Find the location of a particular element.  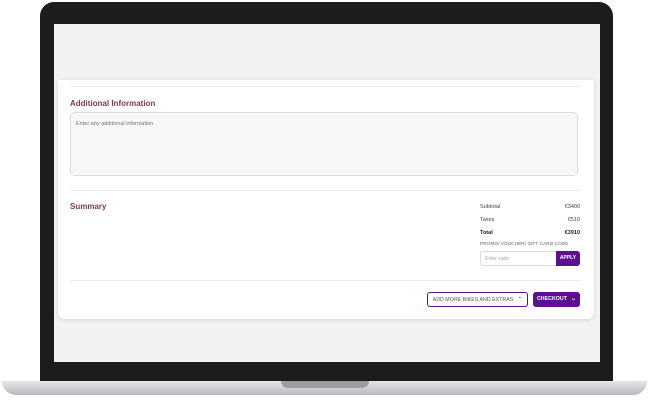

additional-info-textarea is located at coordinates (324, 144).